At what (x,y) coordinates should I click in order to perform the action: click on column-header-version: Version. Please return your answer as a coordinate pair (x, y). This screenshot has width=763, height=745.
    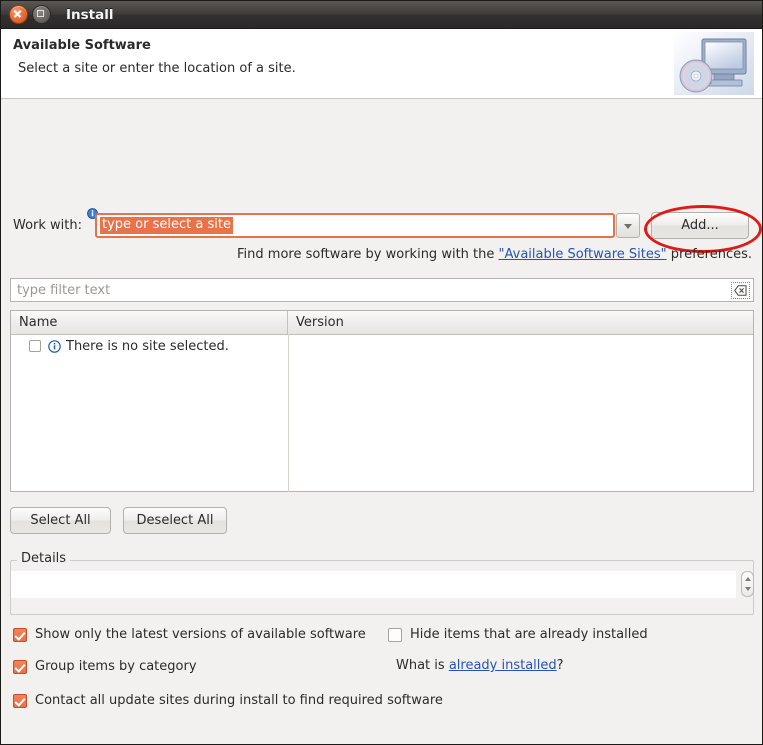
    Looking at the image, I should click on (520, 322).